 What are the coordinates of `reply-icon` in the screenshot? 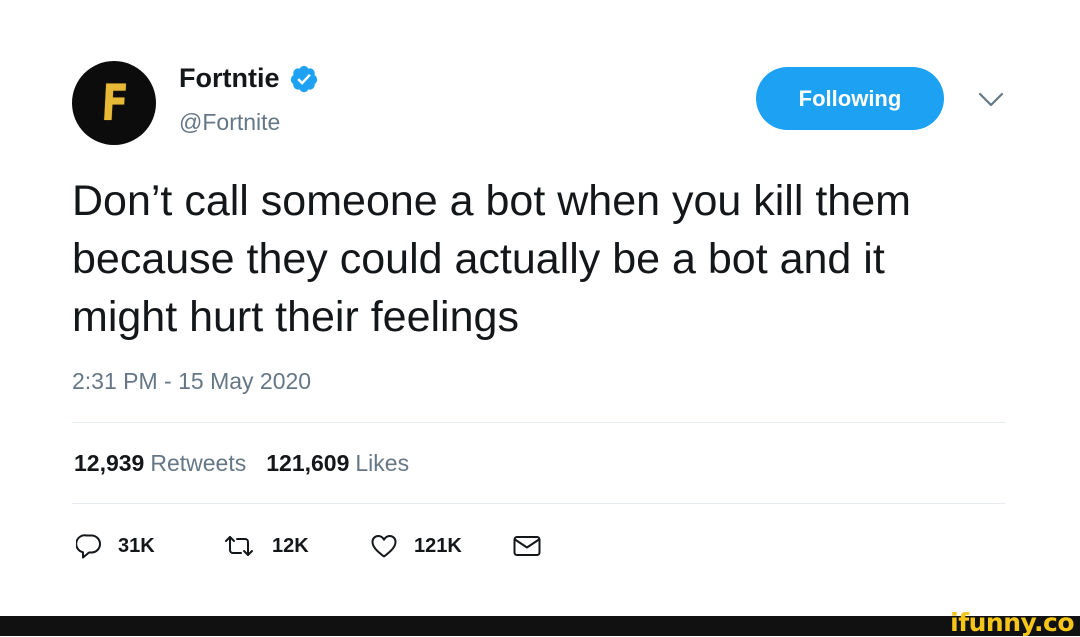 It's located at (89, 546).